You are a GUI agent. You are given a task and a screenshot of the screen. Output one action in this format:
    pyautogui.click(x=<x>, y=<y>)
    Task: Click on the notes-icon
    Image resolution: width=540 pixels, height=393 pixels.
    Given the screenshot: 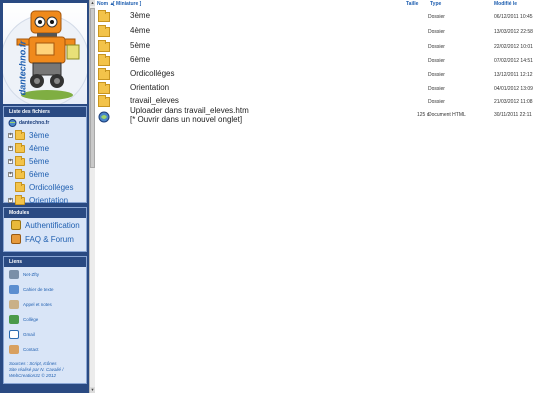 What is the action you would take?
    pyautogui.click(x=14, y=304)
    